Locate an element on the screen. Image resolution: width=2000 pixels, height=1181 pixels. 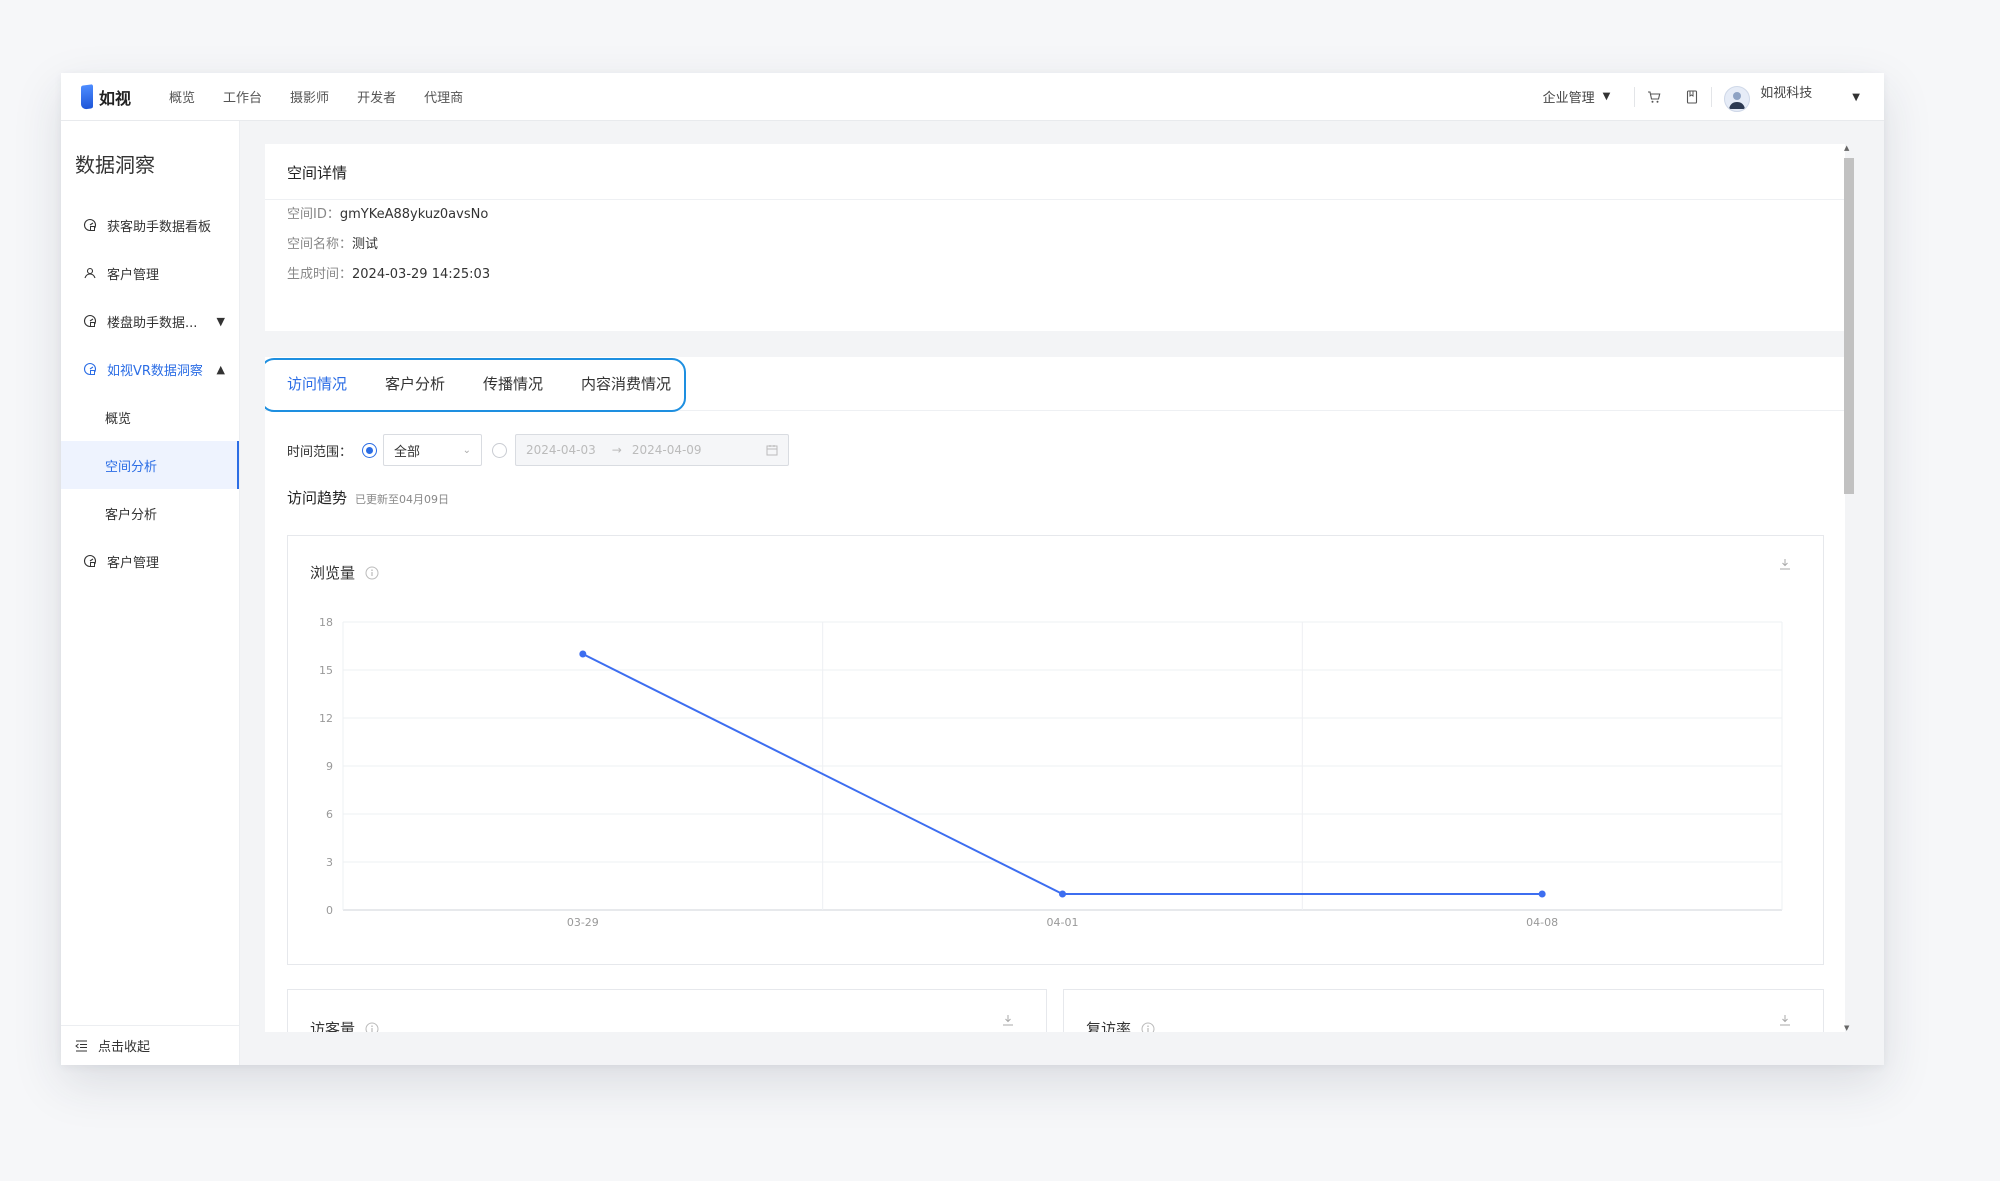
chevron-down-icon: ⌄ is located at coordinates (467, 450).